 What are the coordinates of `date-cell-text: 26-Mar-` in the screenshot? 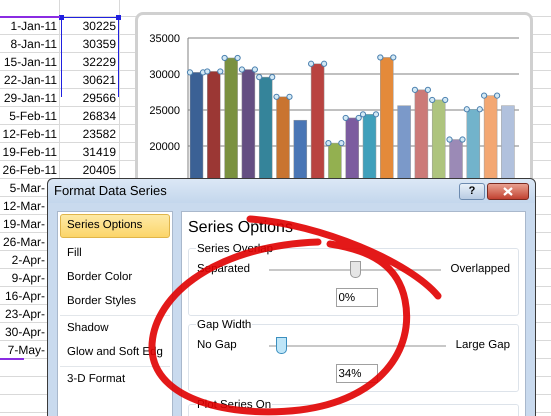 It's located at (23, 242).